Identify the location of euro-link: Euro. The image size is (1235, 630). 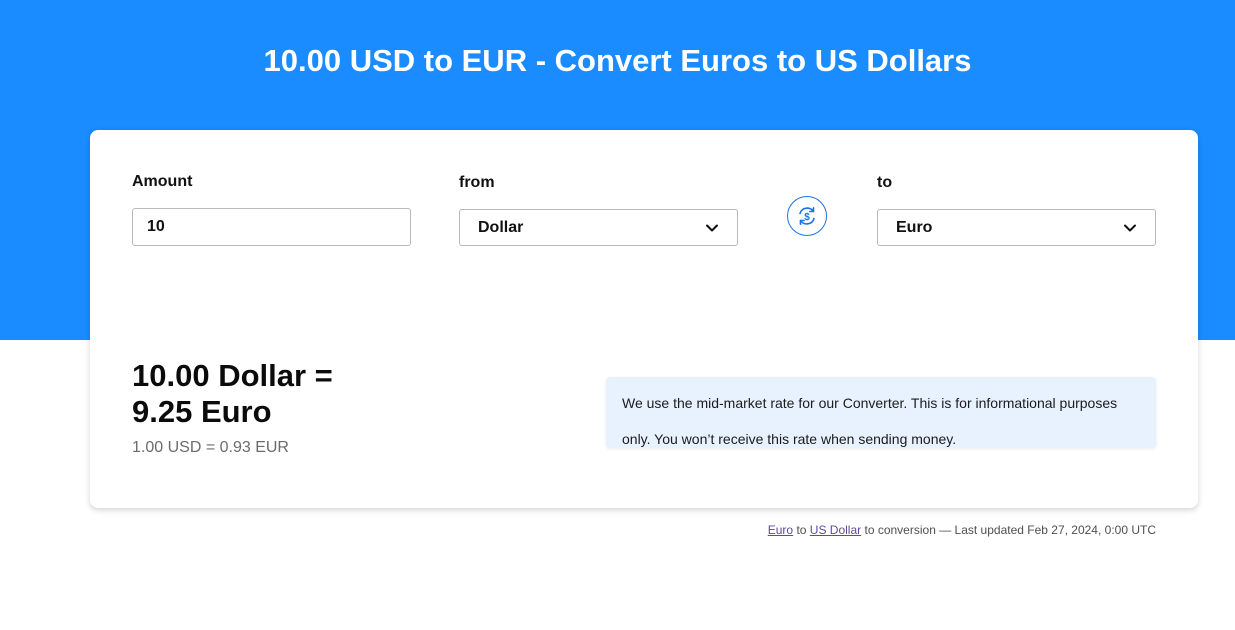
(780, 530).